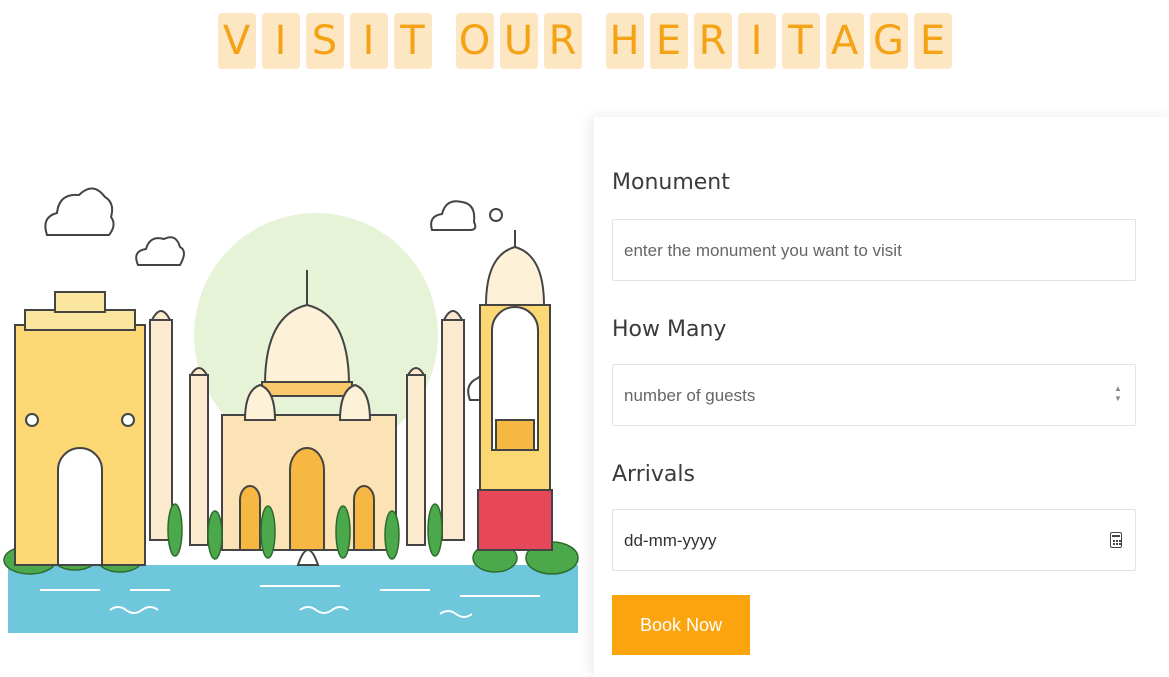  Describe the element at coordinates (888, 41) in the screenshot. I see `title-letter-tile: G` at that location.